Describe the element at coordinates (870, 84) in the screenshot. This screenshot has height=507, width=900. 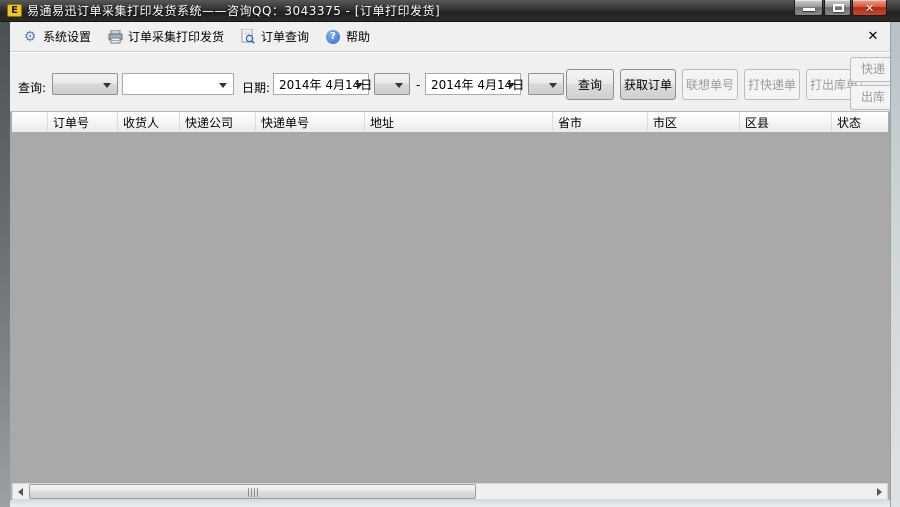
I see `side-buttons: 快递 出库` at that location.